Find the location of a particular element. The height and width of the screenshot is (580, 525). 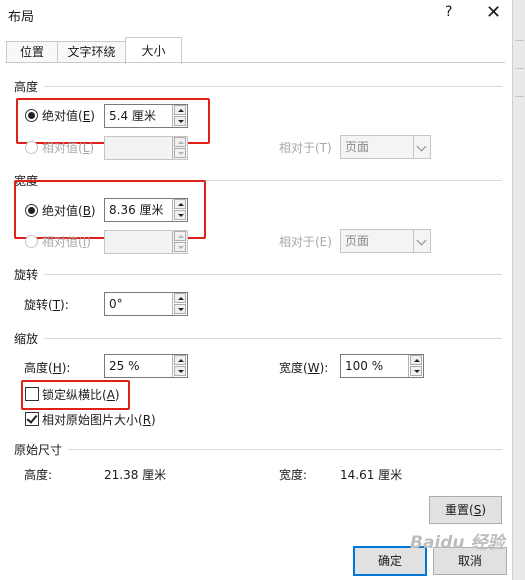

scale-width-label: 宽度(W): is located at coordinates (304, 368).